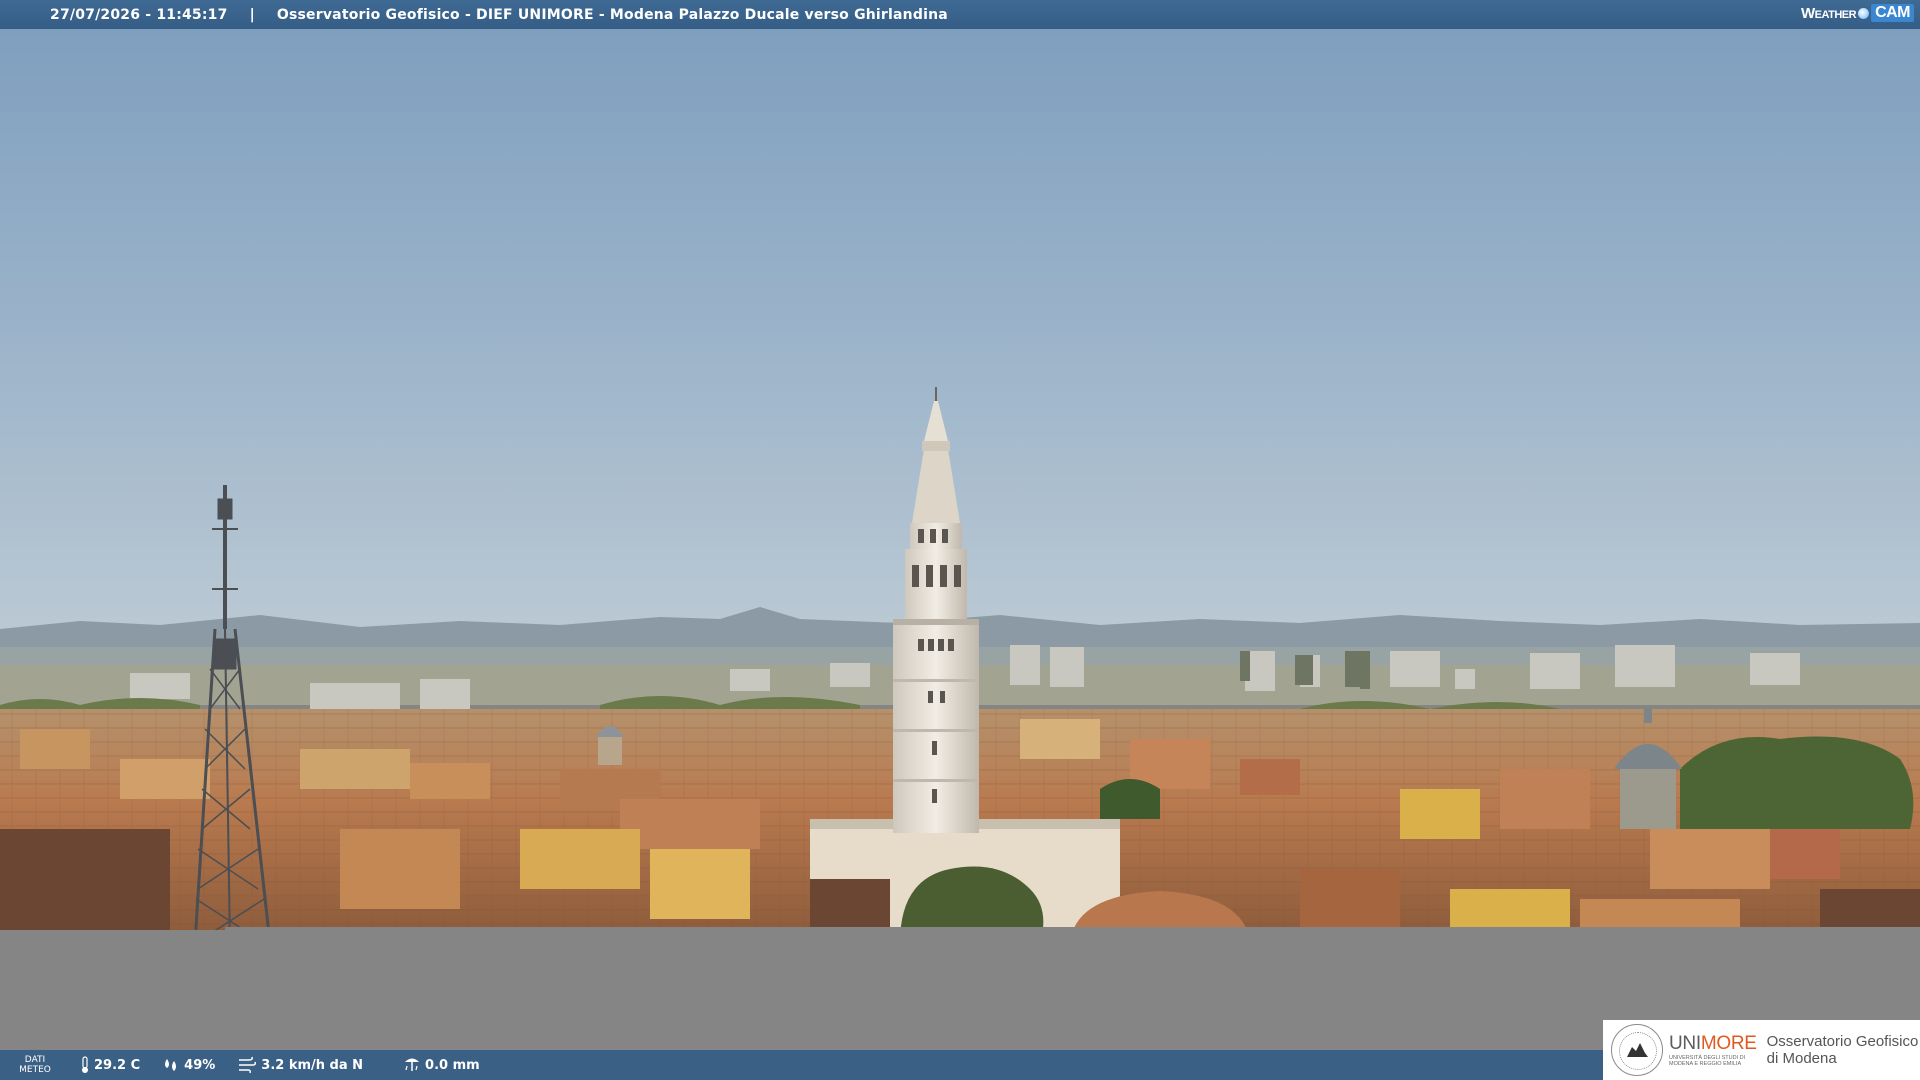 This screenshot has height=1080, width=1920. I want to click on observatory-line2: di Modena, so click(1801, 1058).